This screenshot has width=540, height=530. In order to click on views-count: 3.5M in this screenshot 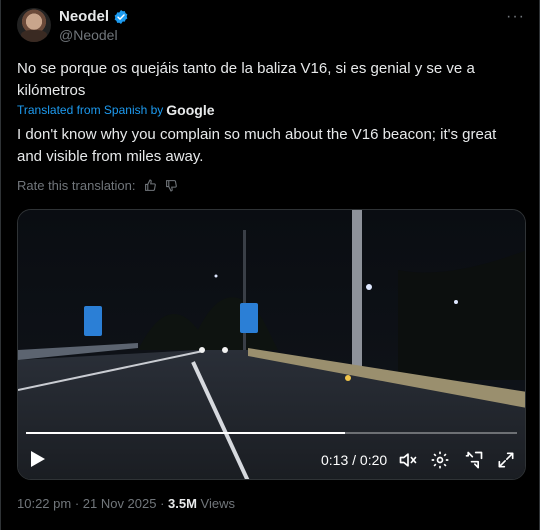, I will do `click(182, 503)`.